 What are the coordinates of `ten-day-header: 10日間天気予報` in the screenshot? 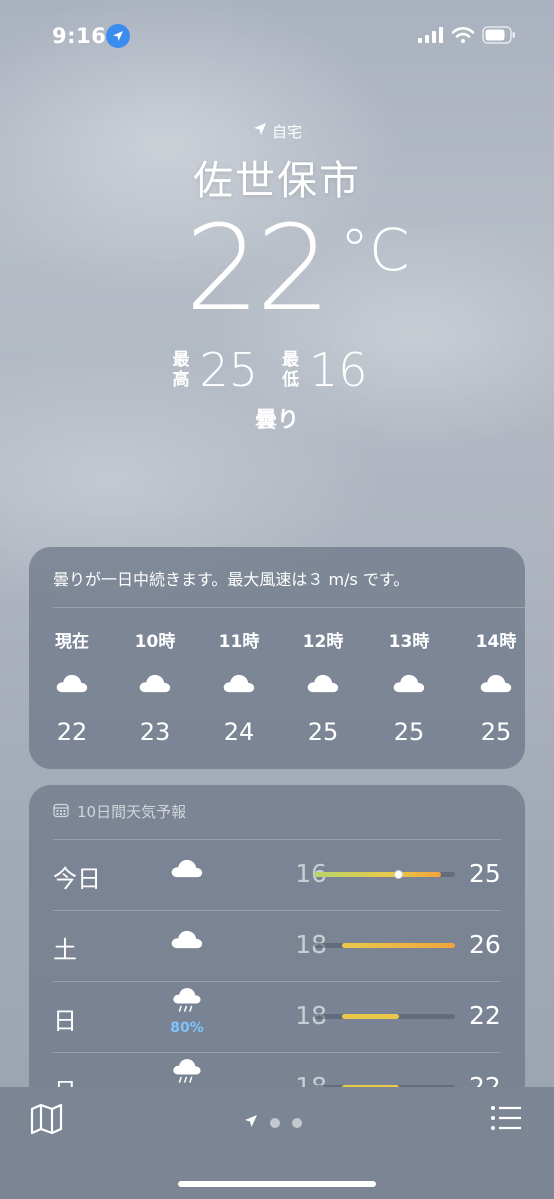 It's located at (119, 811).